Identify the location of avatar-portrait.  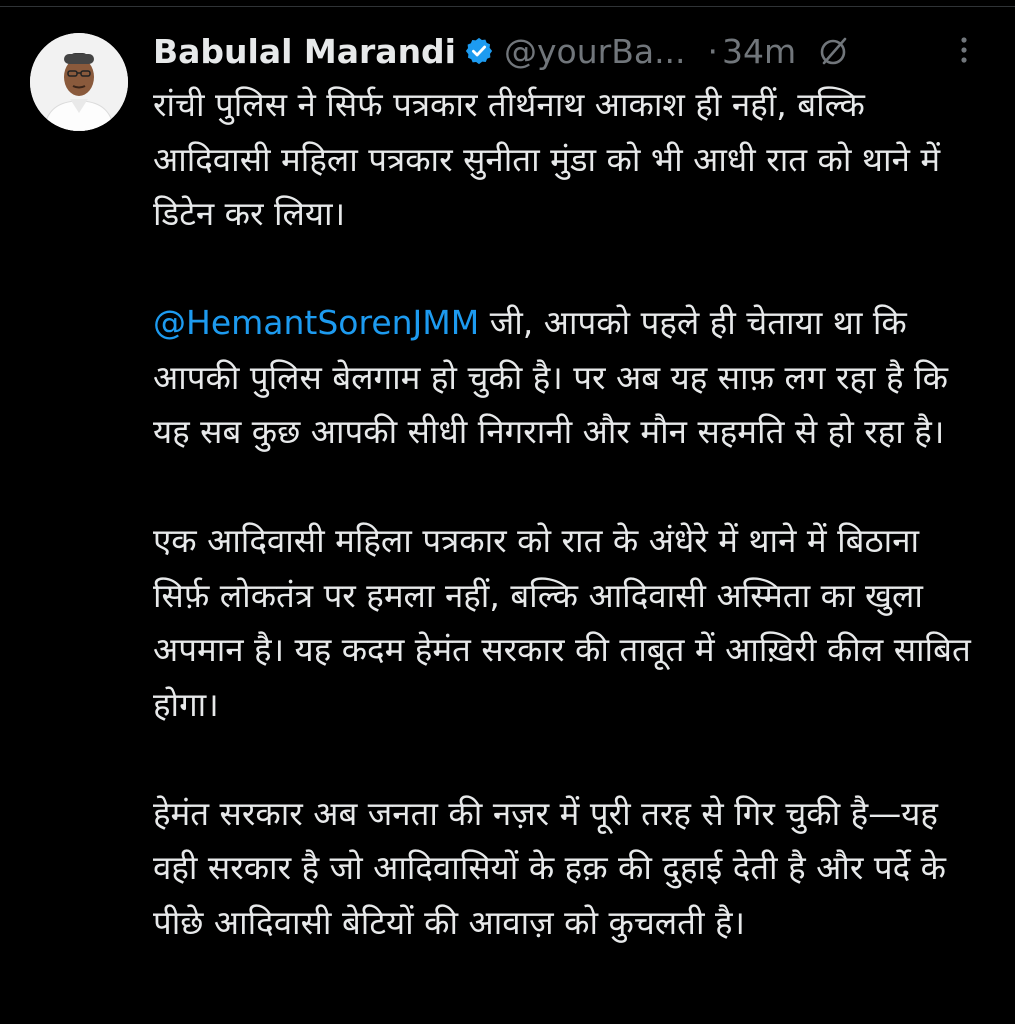
(79, 82).